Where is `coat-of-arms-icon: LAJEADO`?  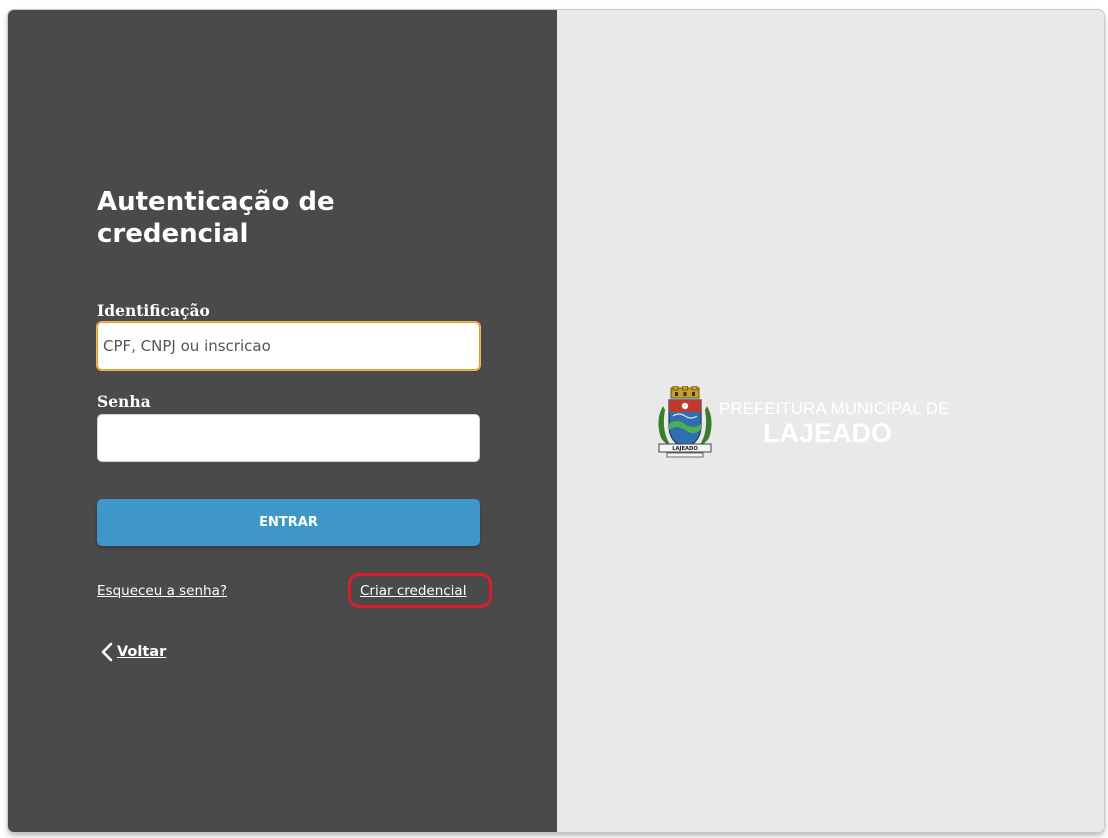 coat-of-arms-icon: LAJEADO is located at coordinates (685, 423).